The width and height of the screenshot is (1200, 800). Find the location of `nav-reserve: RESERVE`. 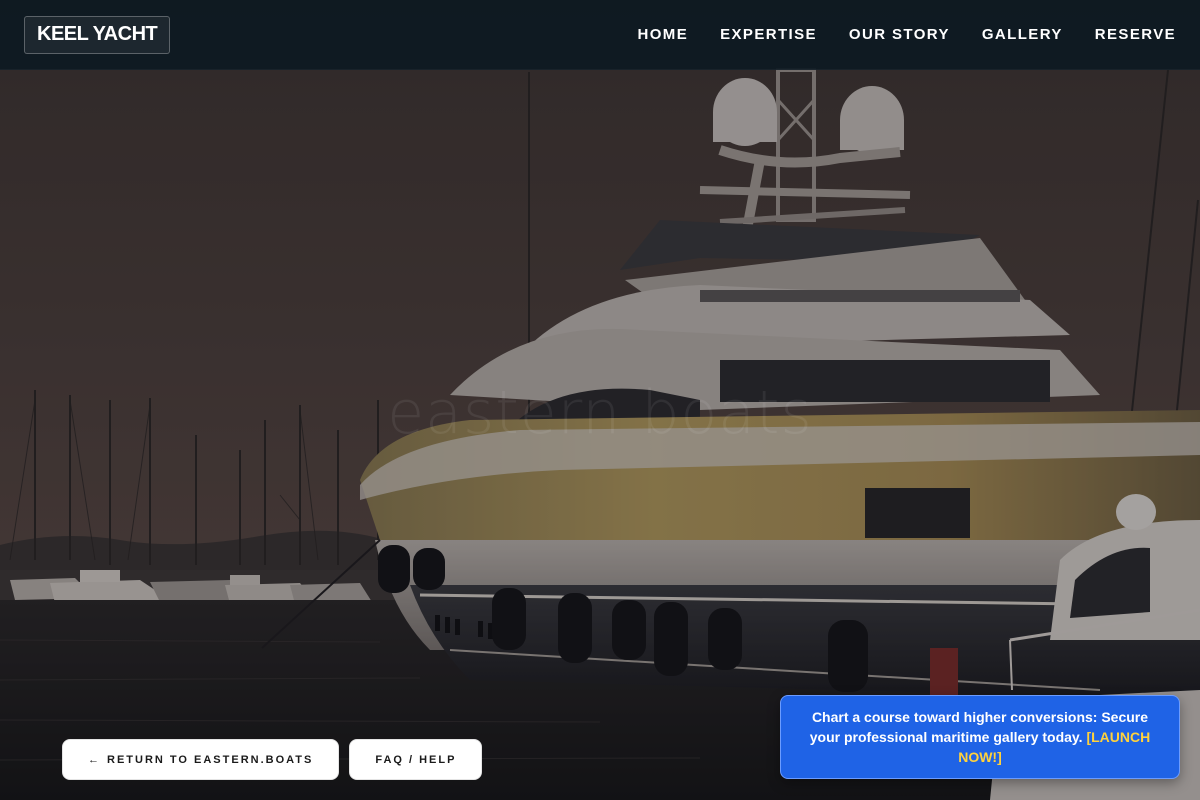

nav-reserve: RESERVE is located at coordinates (1135, 34).